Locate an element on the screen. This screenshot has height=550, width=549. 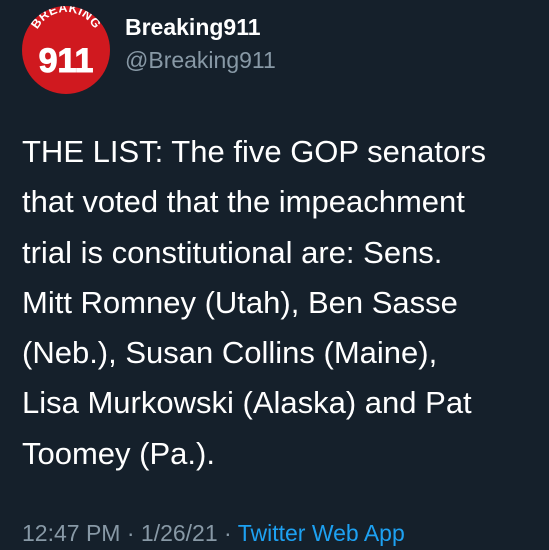
breaking911-logo-icon: BREAKING 911 is located at coordinates (66, 43).